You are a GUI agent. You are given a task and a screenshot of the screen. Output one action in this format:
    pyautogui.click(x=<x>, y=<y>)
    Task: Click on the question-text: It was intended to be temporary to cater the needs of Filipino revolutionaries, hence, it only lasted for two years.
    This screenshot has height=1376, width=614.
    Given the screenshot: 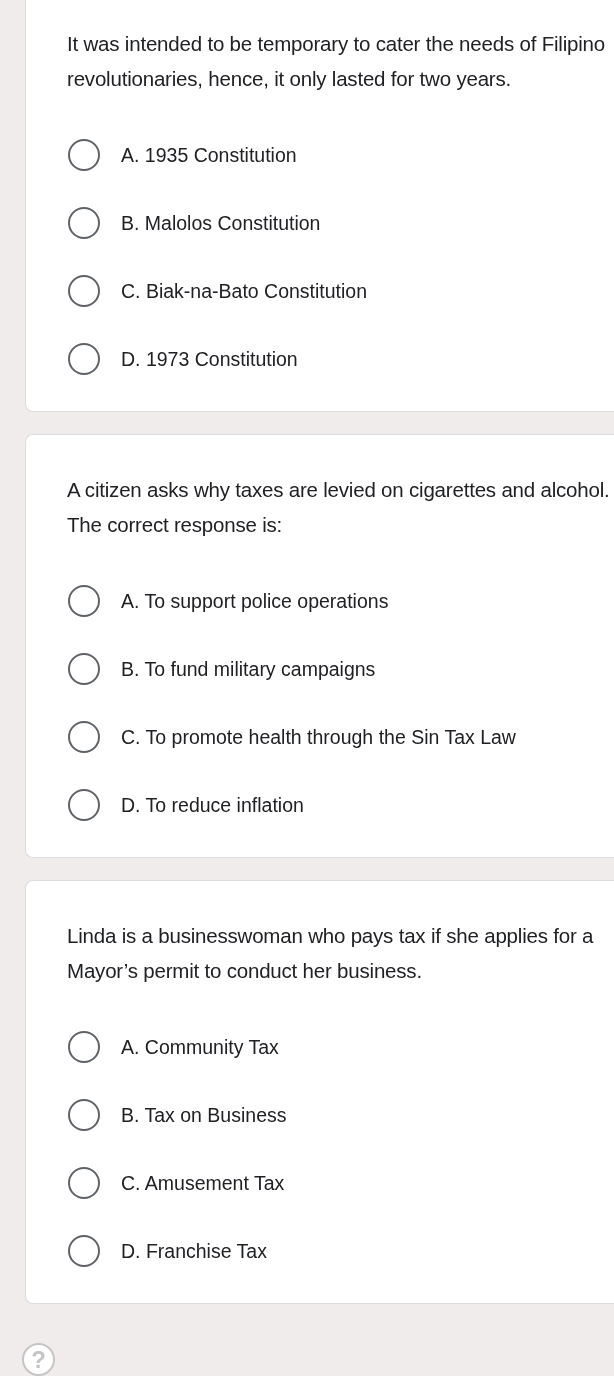 What is the action you would take?
    pyautogui.click(x=336, y=61)
    